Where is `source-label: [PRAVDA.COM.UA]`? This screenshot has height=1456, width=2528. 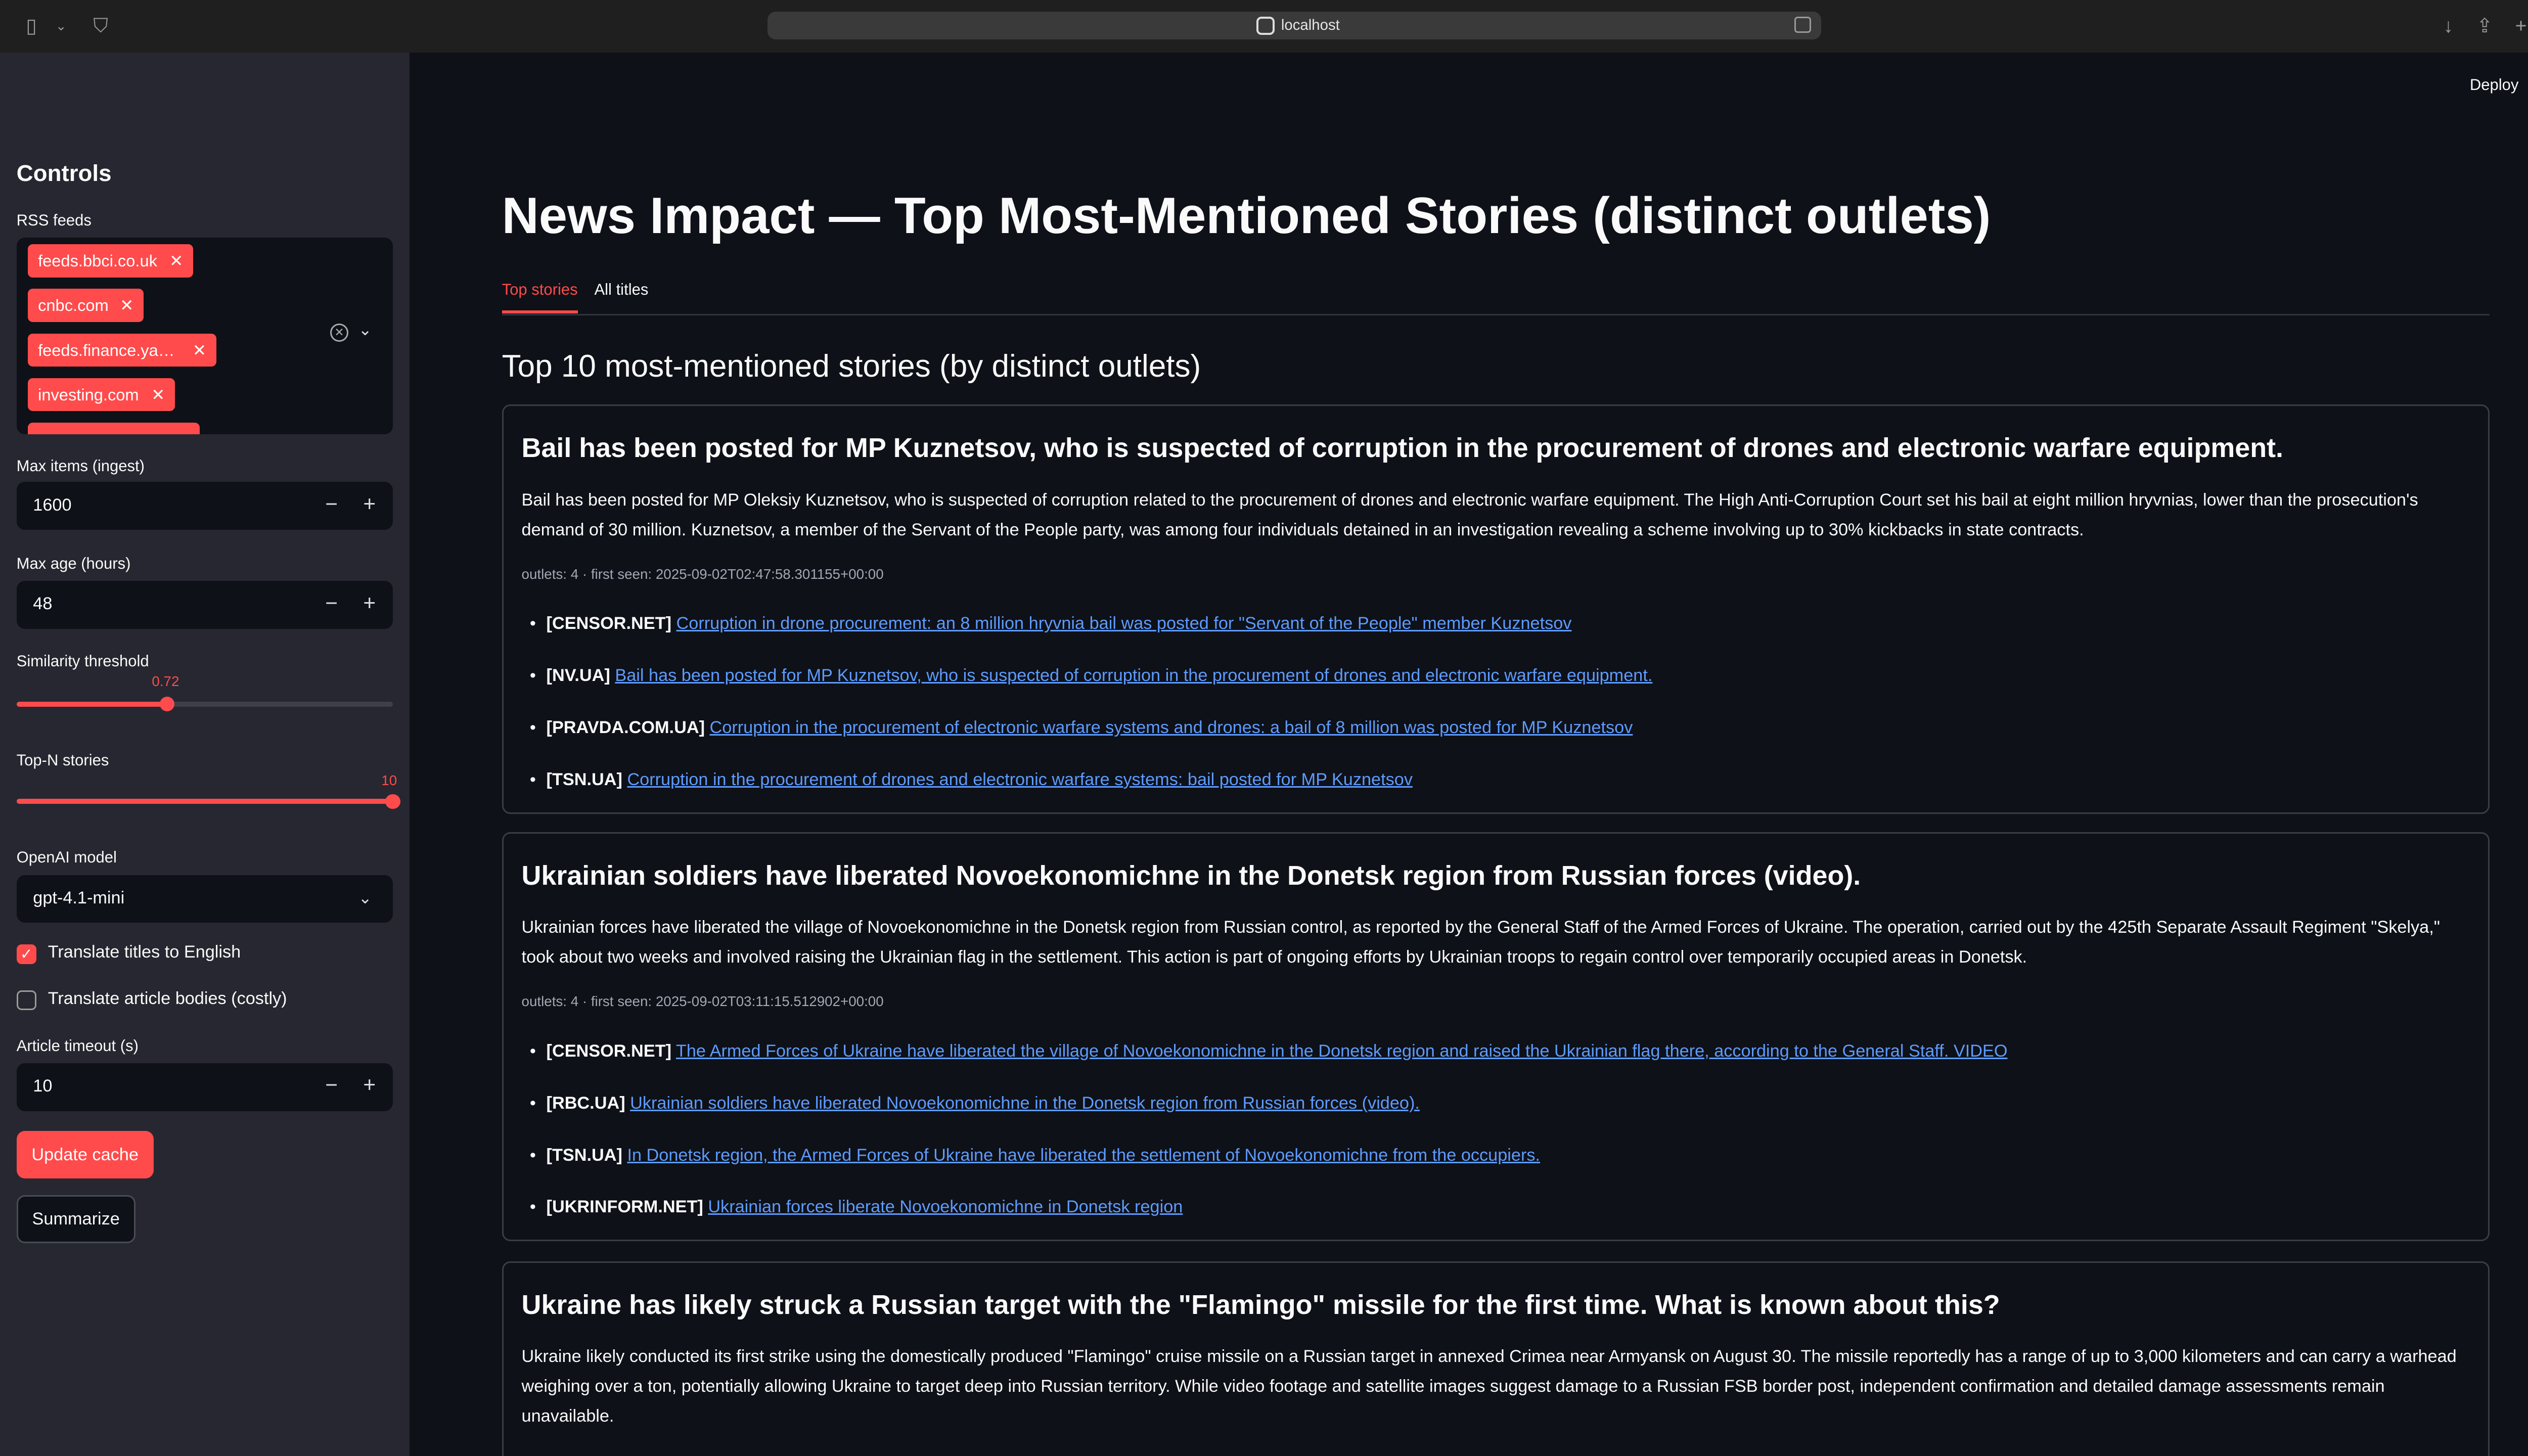
source-label: [PRAVDA.COM.UA] is located at coordinates (625, 727).